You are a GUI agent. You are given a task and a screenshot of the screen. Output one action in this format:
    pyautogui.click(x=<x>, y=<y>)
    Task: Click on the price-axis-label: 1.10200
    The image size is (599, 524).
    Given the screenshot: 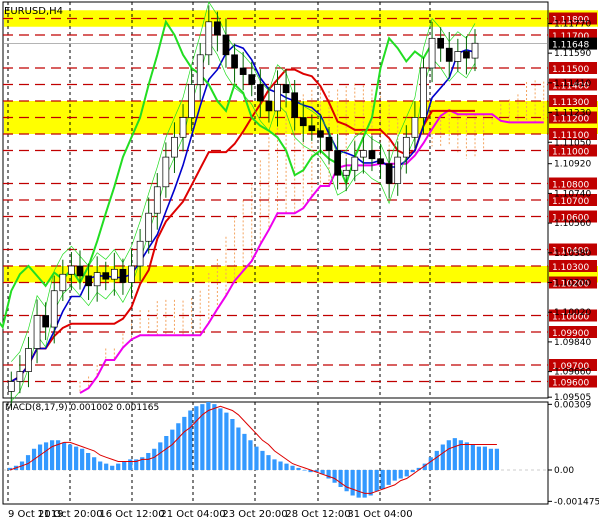 What is the action you would take?
    pyautogui.click(x=572, y=284)
    